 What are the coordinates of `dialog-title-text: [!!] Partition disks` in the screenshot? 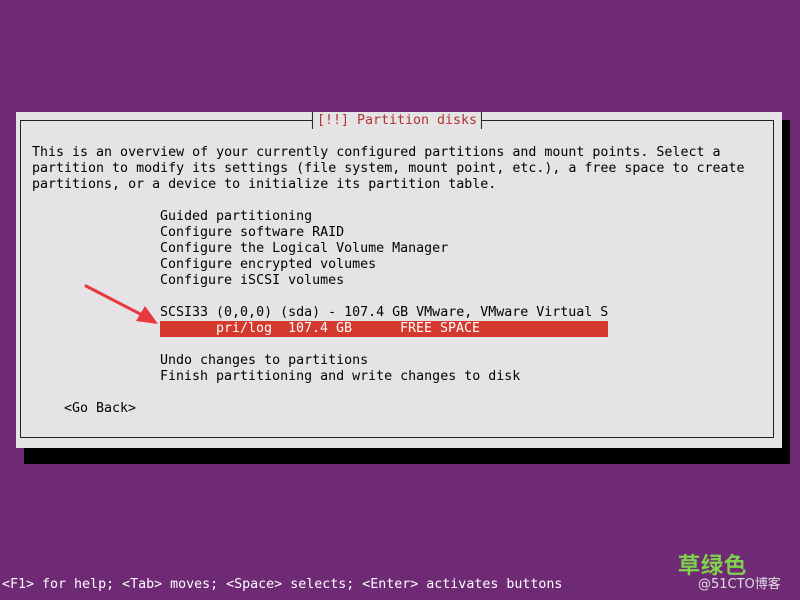 It's located at (397, 120).